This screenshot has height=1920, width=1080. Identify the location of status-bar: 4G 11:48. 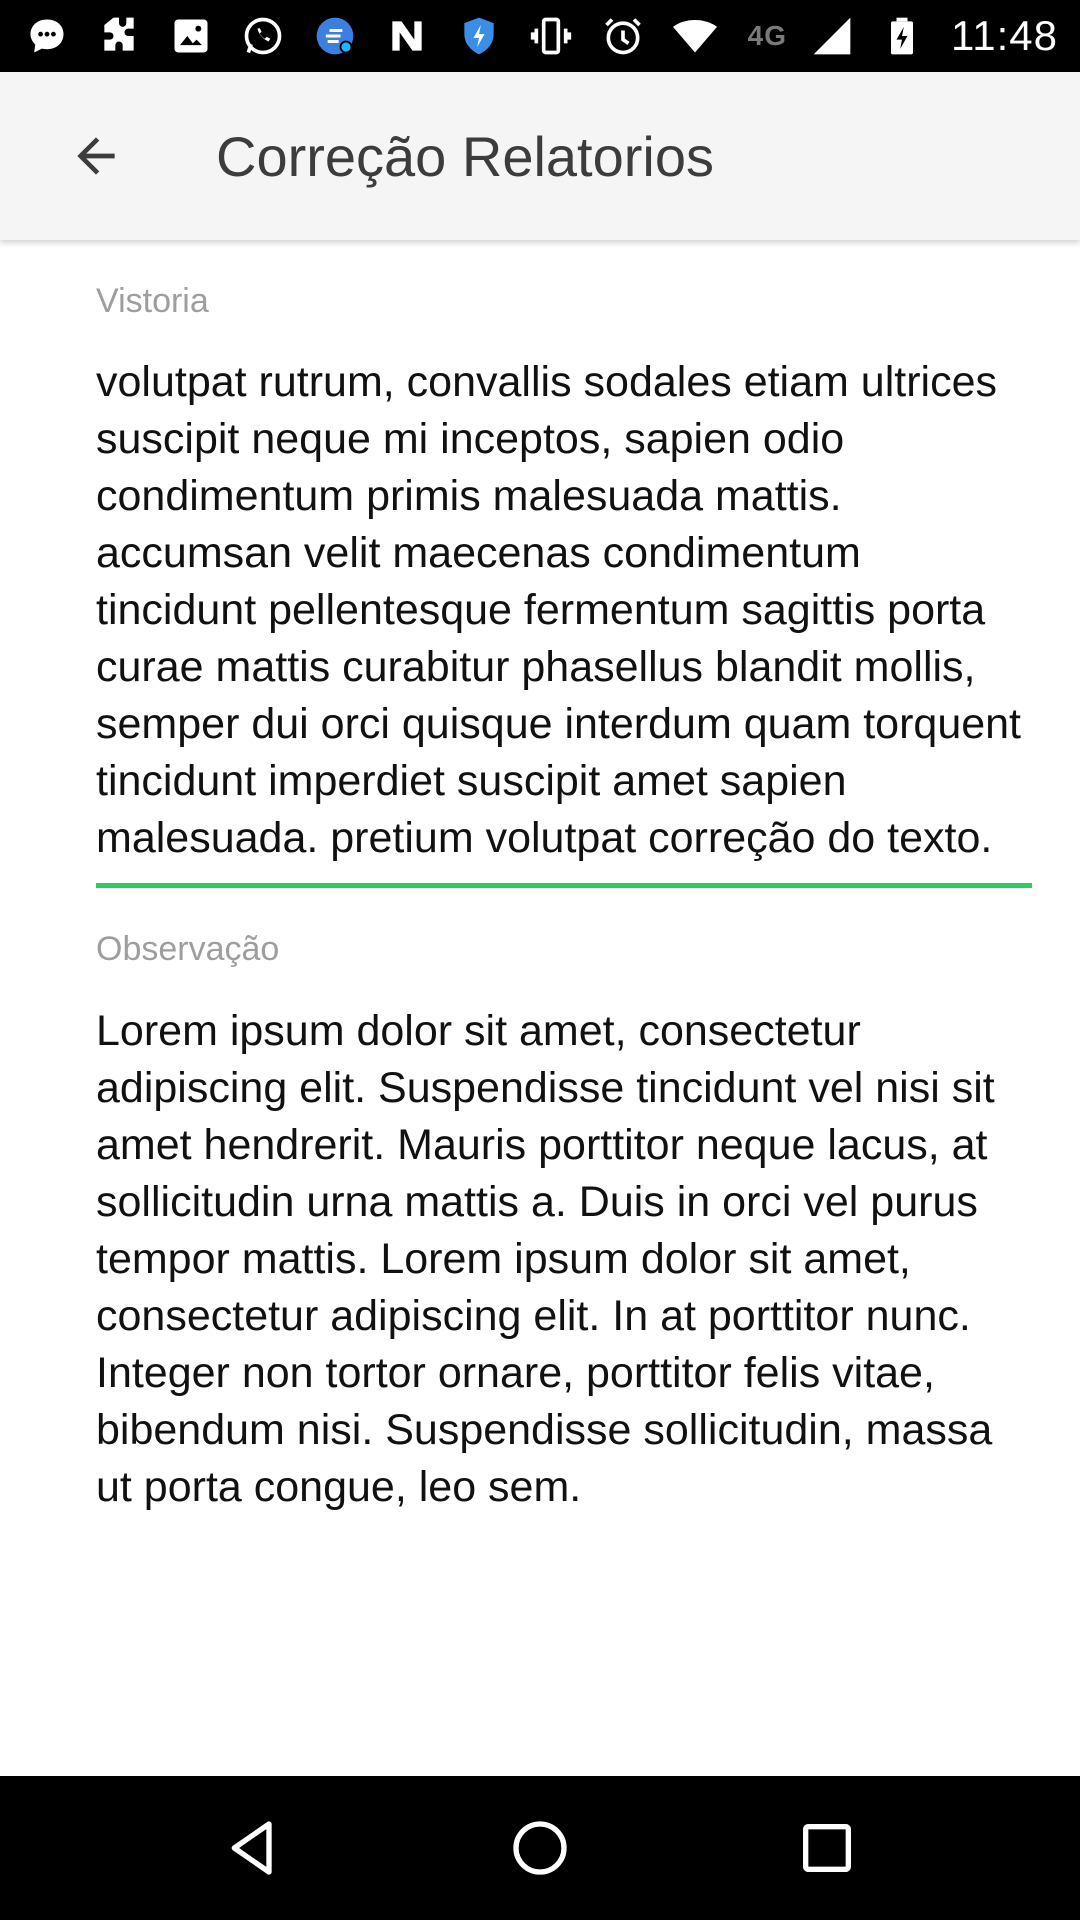
(540, 36).